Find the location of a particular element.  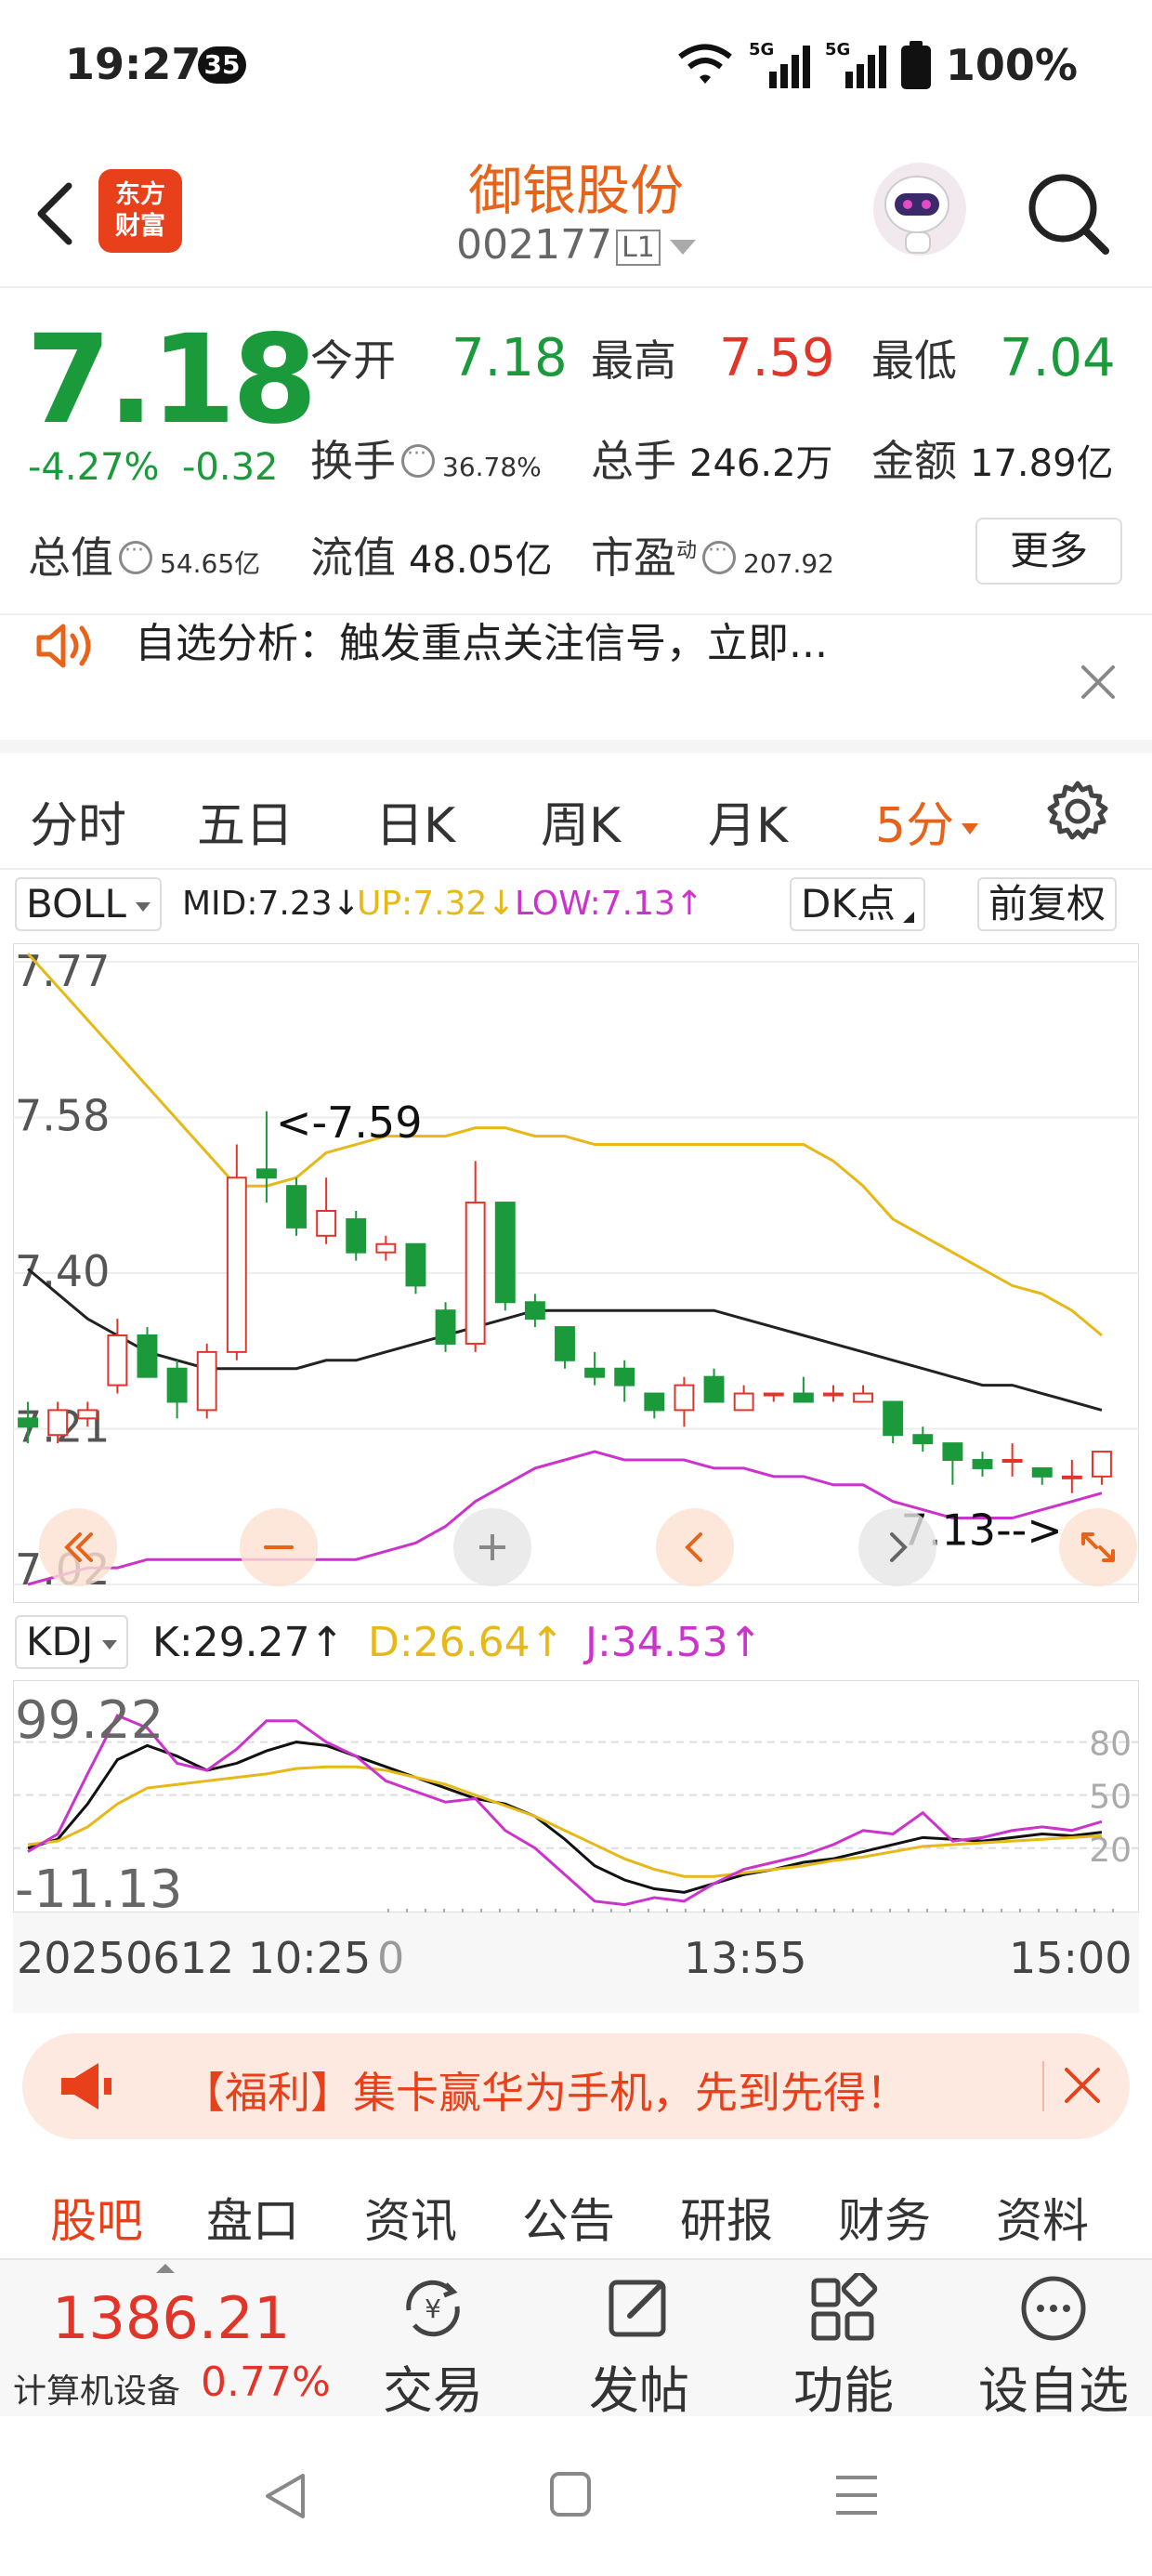

trade-icon: ¥ is located at coordinates (433, 2308).